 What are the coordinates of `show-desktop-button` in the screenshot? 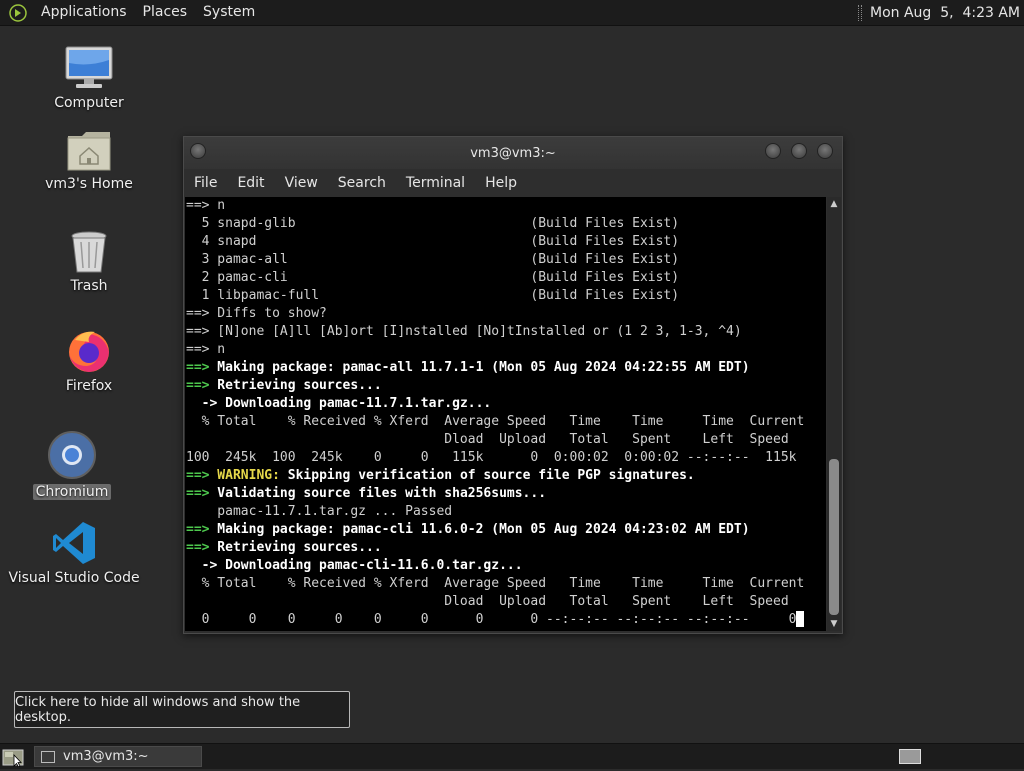 It's located at (13, 757).